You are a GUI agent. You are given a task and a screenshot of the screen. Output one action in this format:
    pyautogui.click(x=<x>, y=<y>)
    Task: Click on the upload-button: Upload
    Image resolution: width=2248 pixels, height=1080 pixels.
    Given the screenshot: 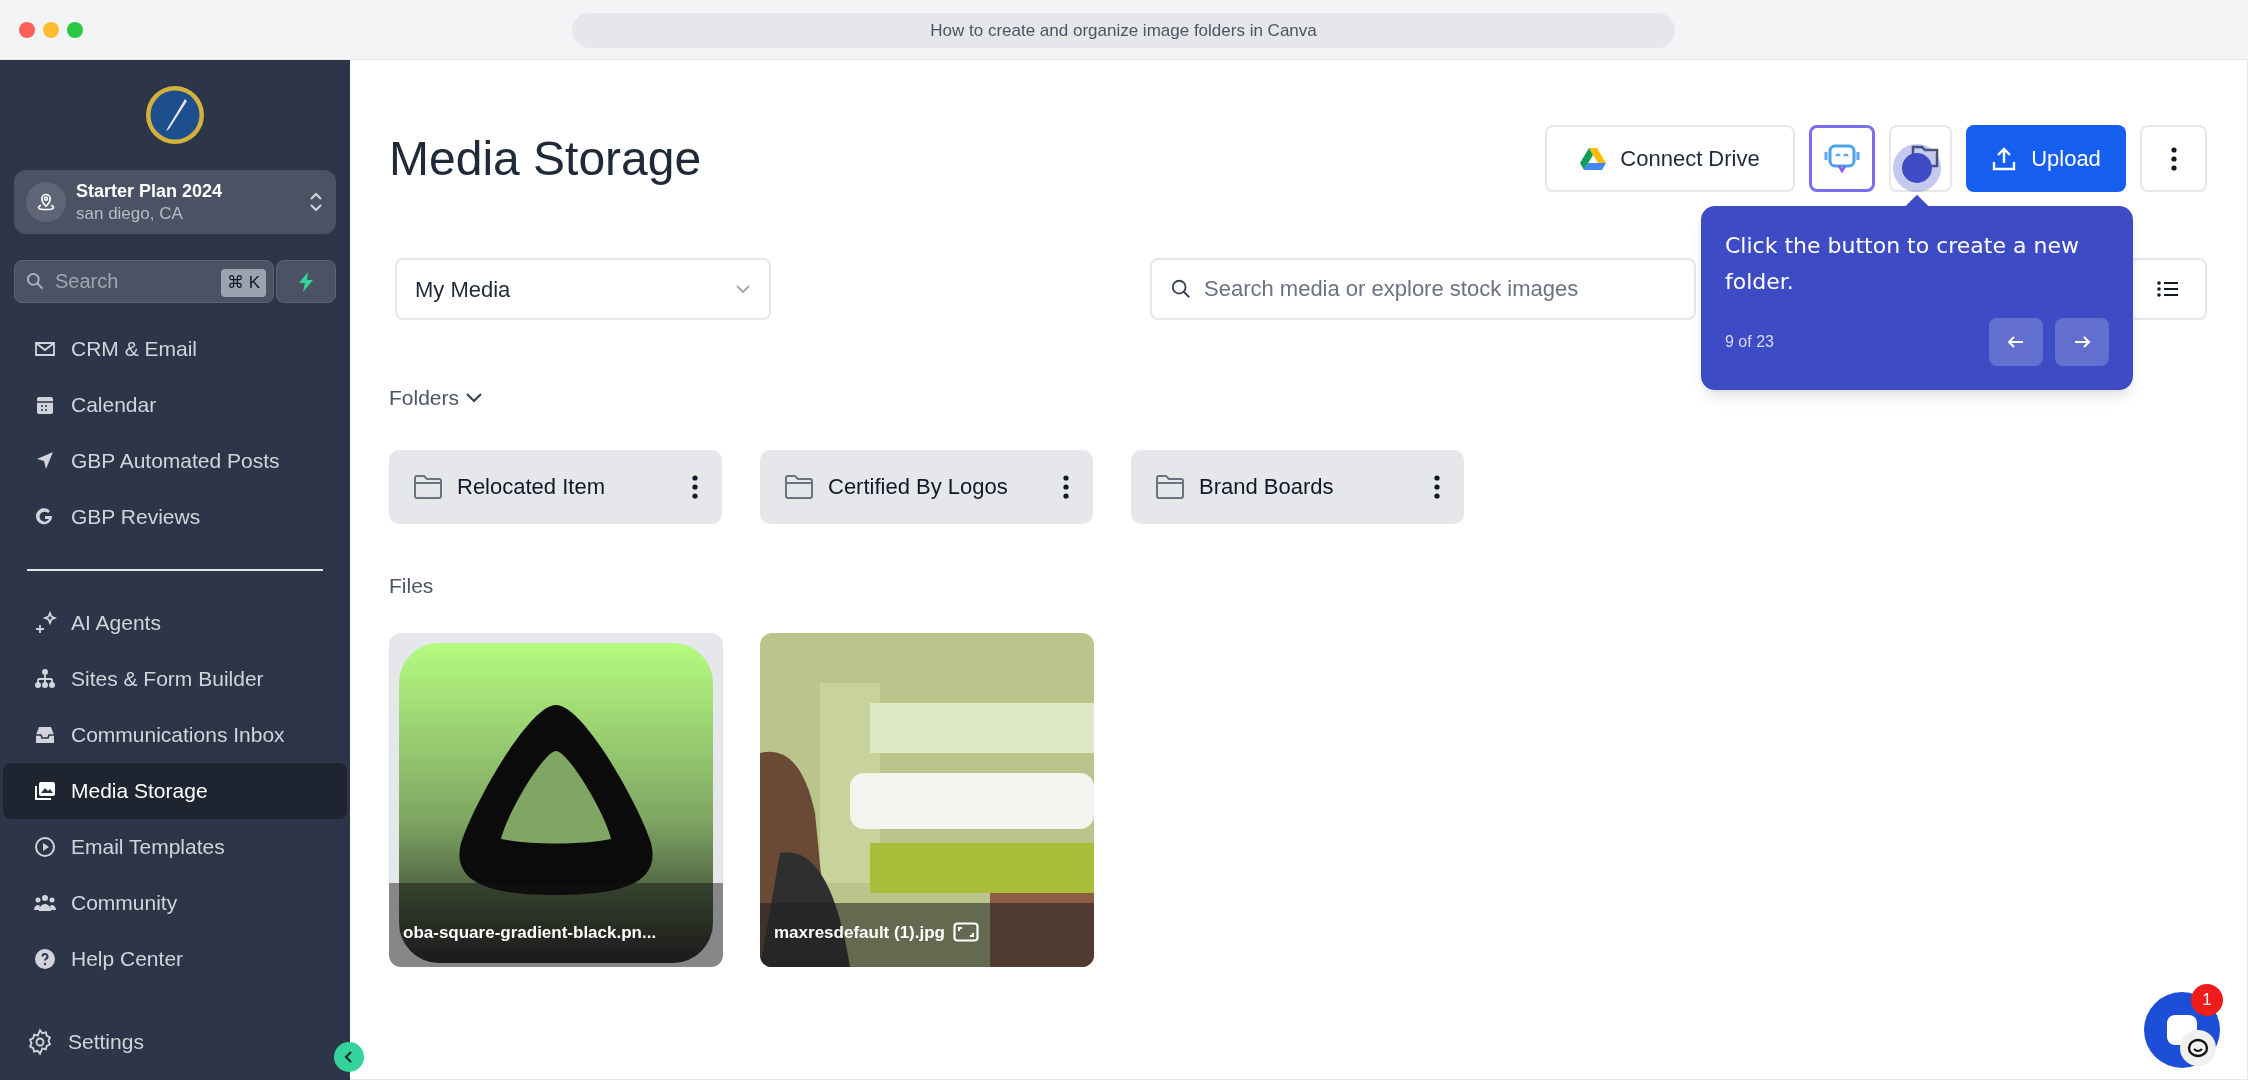 What is the action you would take?
    pyautogui.click(x=2046, y=158)
    